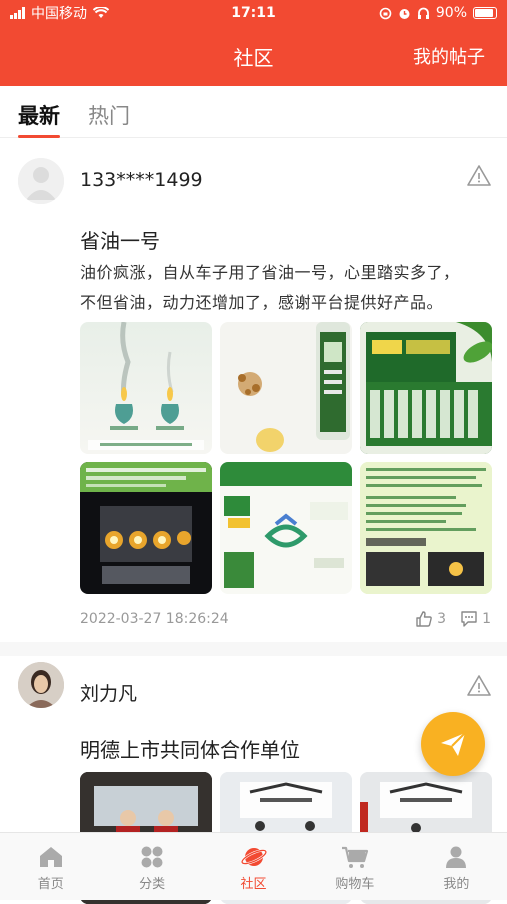 Image resolution: width=507 pixels, height=904 pixels. I want to click on default-avatar-icon, so click(41, 181).